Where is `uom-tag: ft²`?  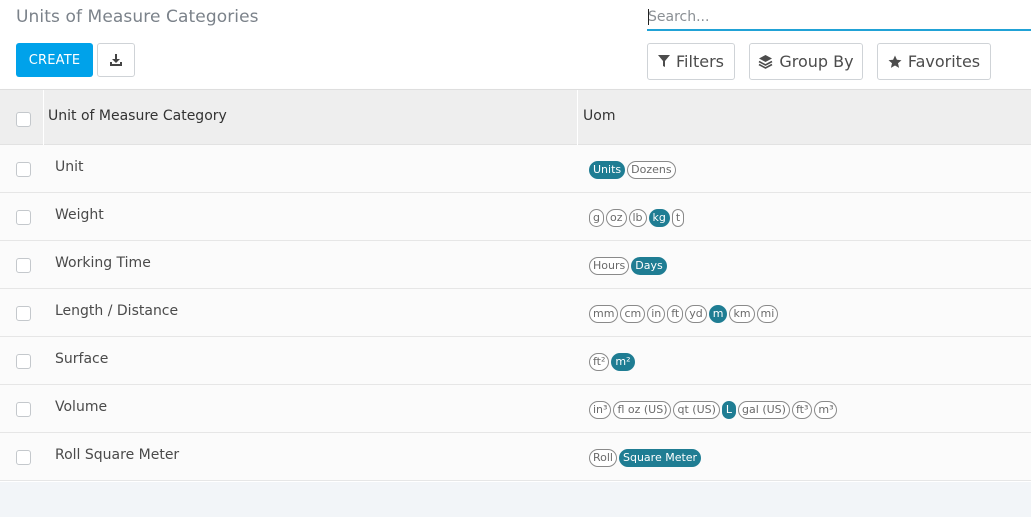
uom-tag: ft² is located at coordinates (599, 362).